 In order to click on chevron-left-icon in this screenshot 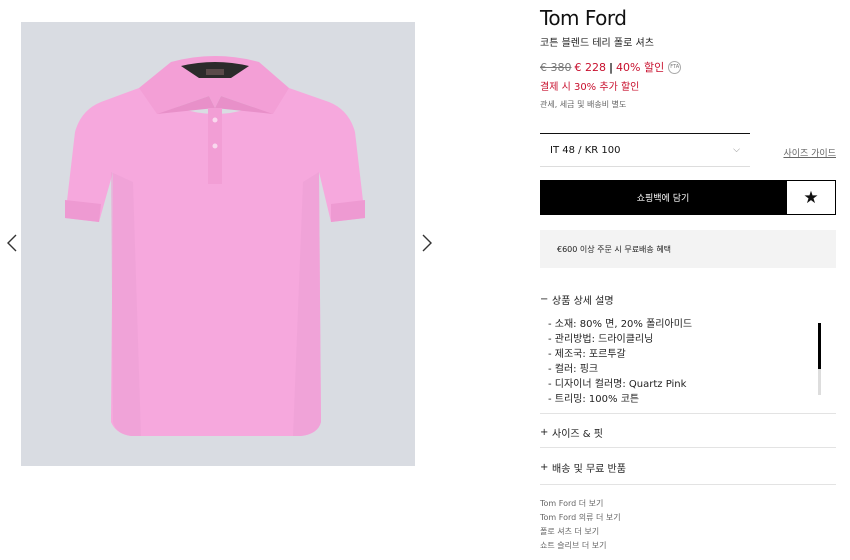, I will do `click(12, 243)`.